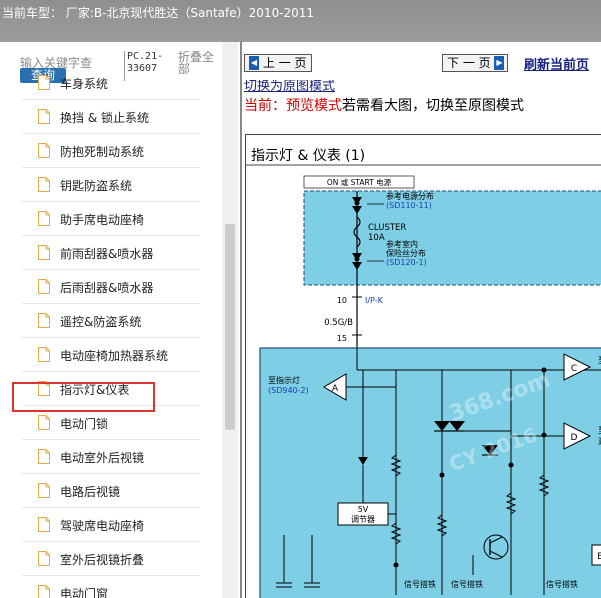  I want to click on vehicle-model-title: 当前车型： 厂家:B-北京现代胜达（Santafe）2010-2011, so click(158, 13).